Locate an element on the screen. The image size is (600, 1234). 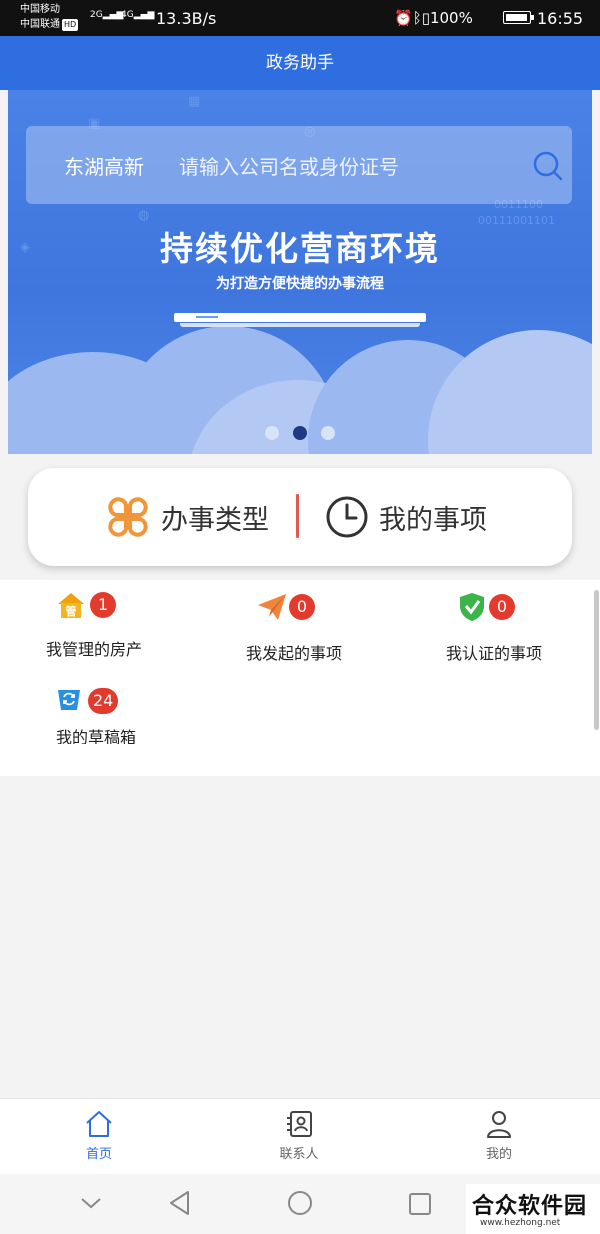
bottom-tab-bar: 首页 联系人 我的 is located at coordinates (300, 1136).